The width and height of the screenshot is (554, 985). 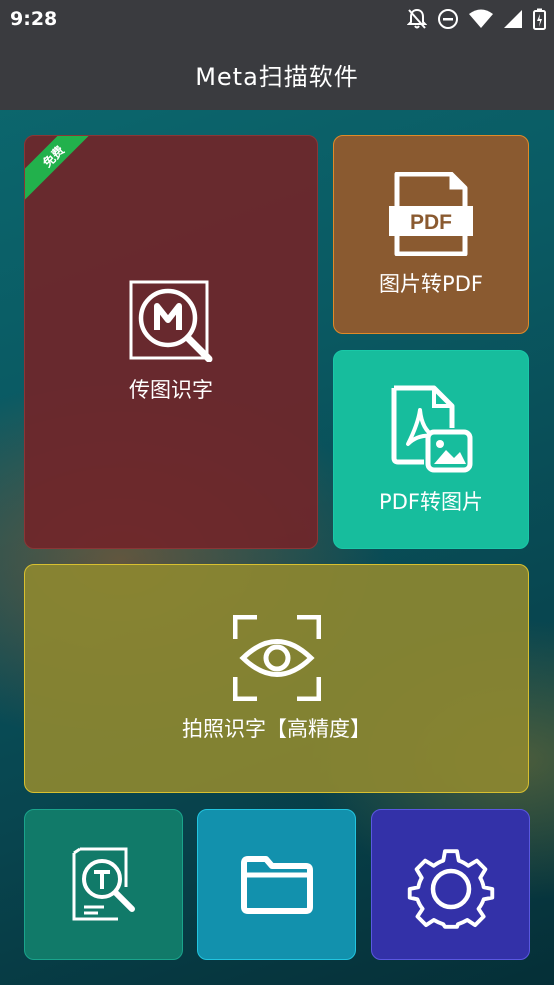 What do you see at coordinates (450, 888) in the screenshot?
I see `gear-icon` at bounding box center [450, 888].